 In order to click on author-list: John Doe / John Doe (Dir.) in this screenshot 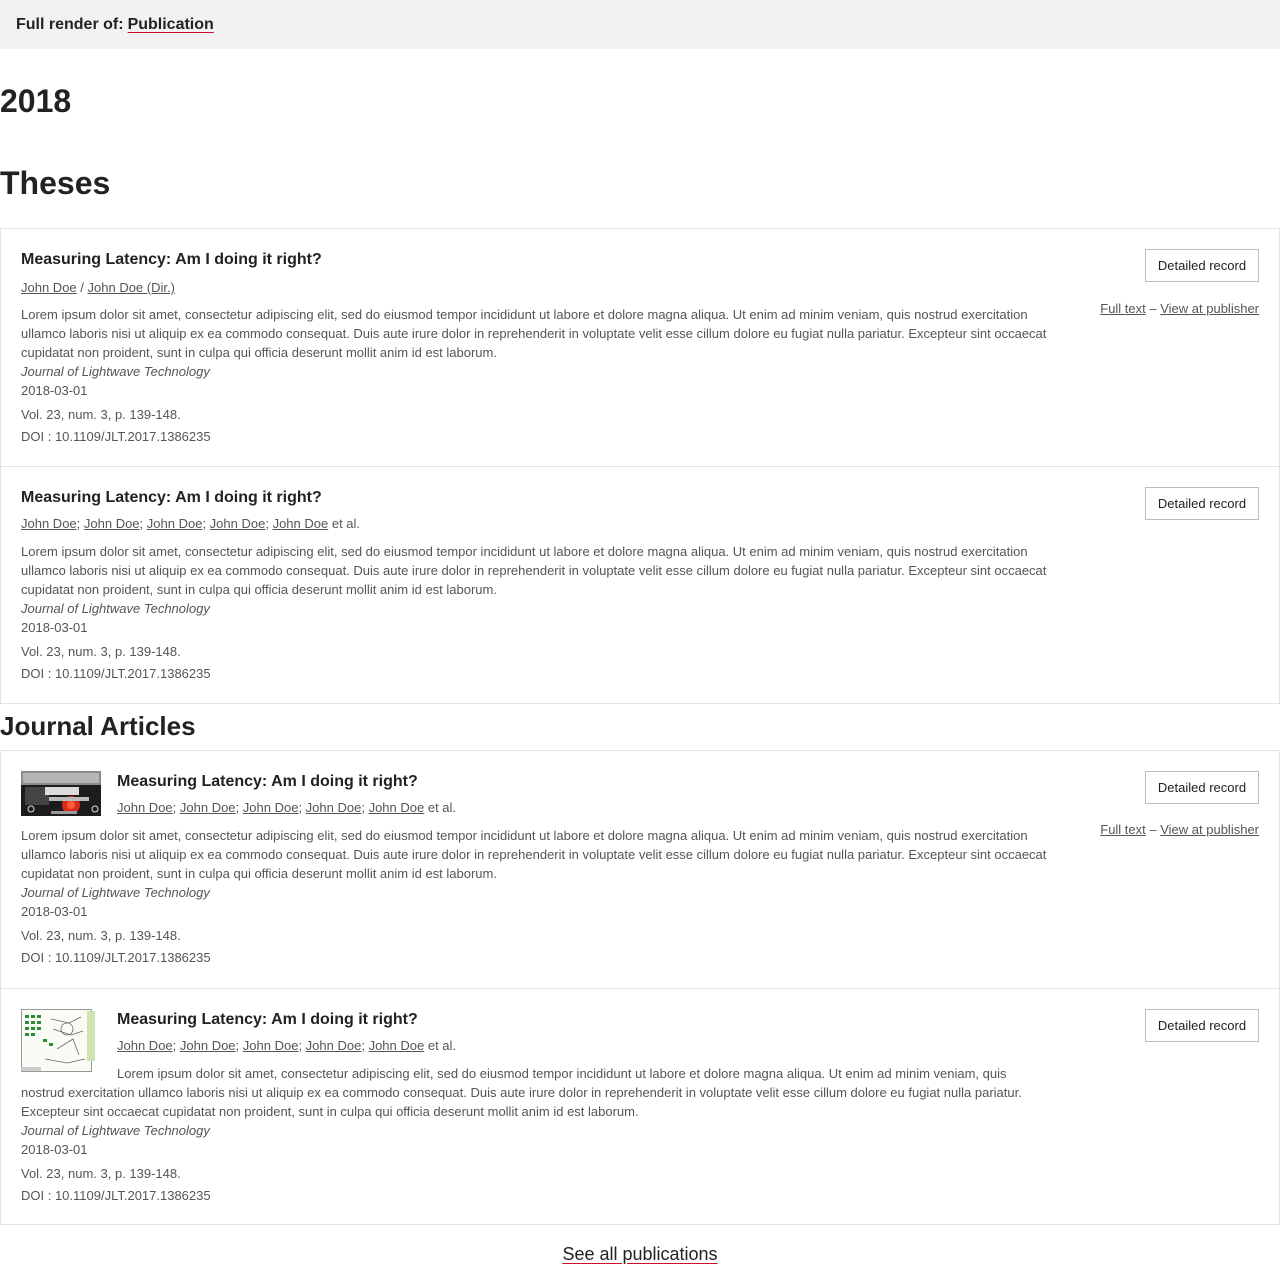, I will do `click(98, 288)`.